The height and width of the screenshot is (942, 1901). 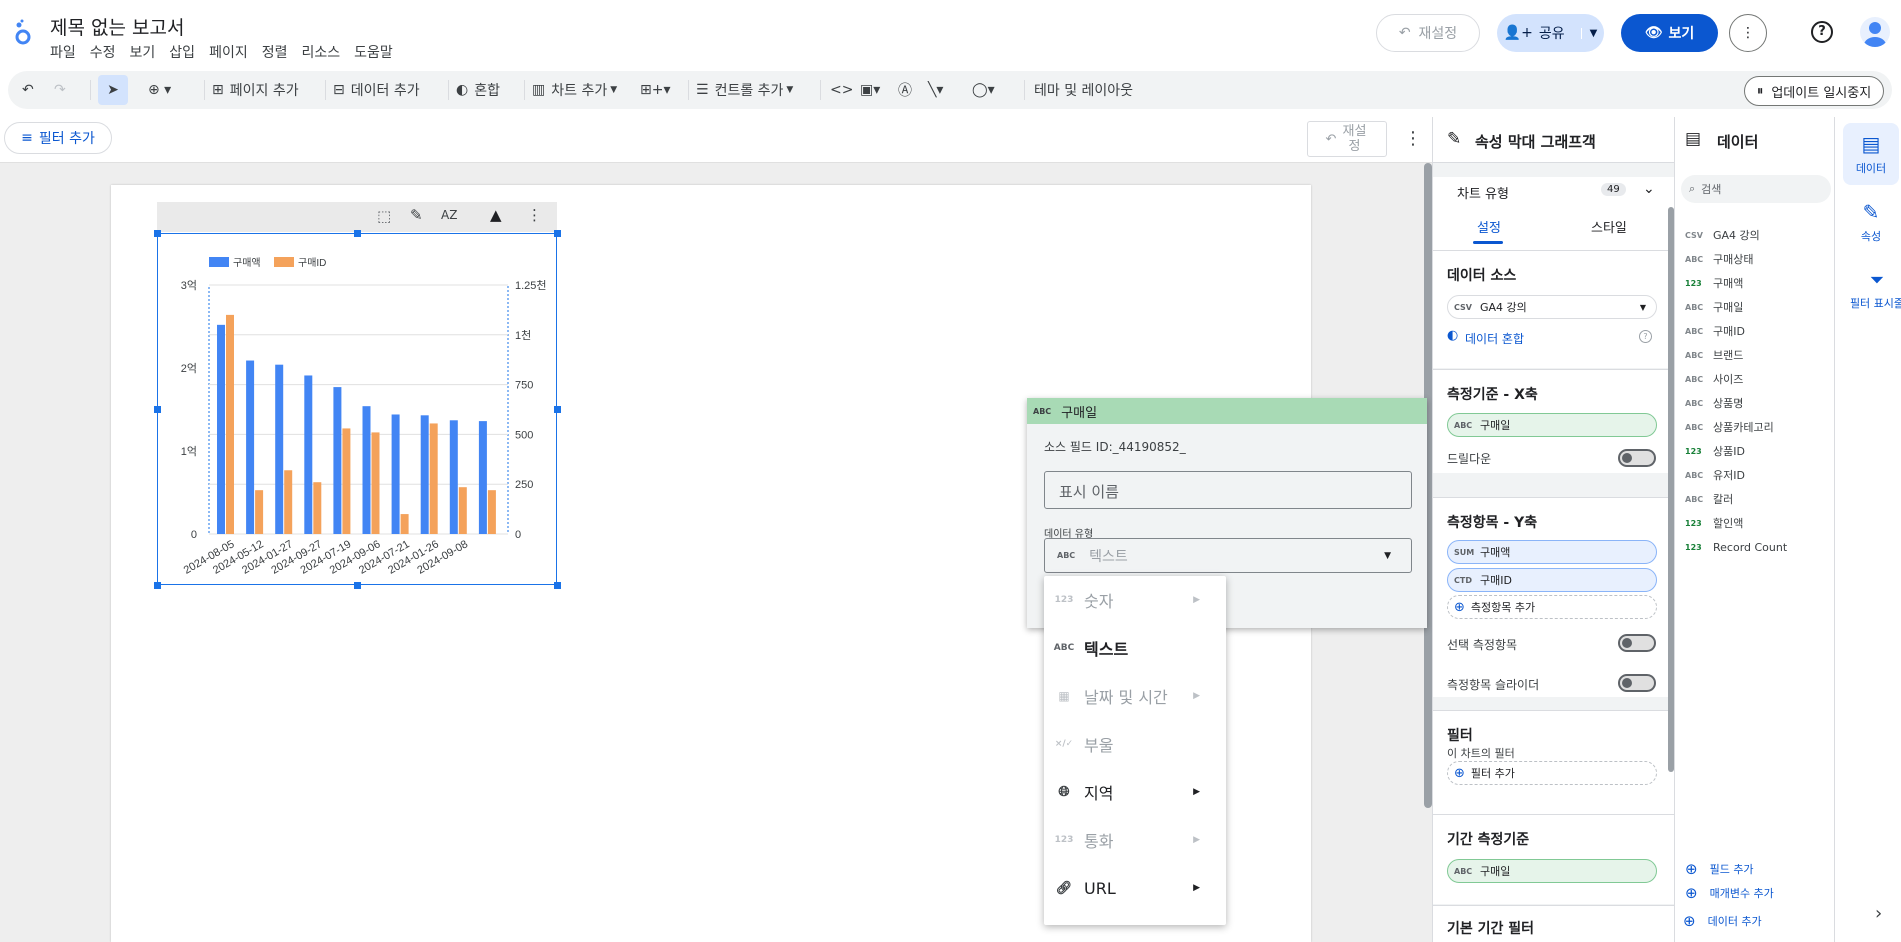 What do you see at coordinates (496, 215) in the screenshot?
I see `warning-icon: ▲` at bounding box center [496, 215].